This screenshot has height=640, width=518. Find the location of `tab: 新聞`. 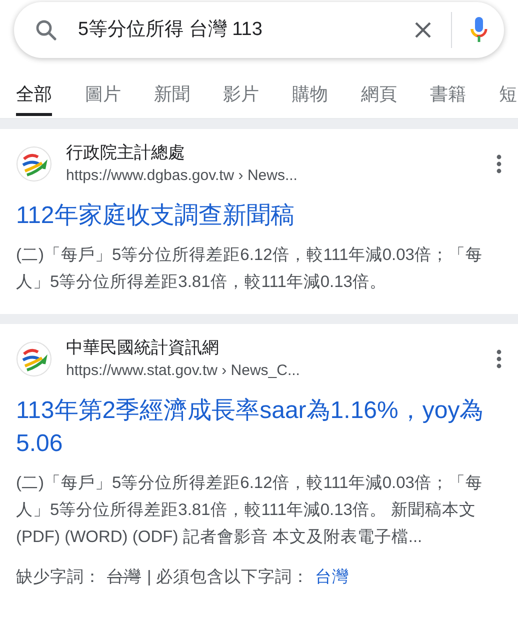

tab: 新聞 is located at coordinates (172, 98).